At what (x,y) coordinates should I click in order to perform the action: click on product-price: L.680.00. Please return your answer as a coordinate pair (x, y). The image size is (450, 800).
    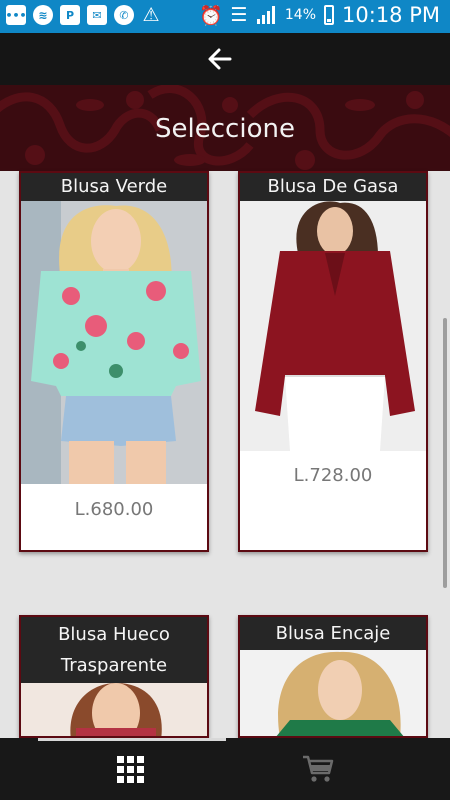
    Looking at the image, I should click on (114, 509).